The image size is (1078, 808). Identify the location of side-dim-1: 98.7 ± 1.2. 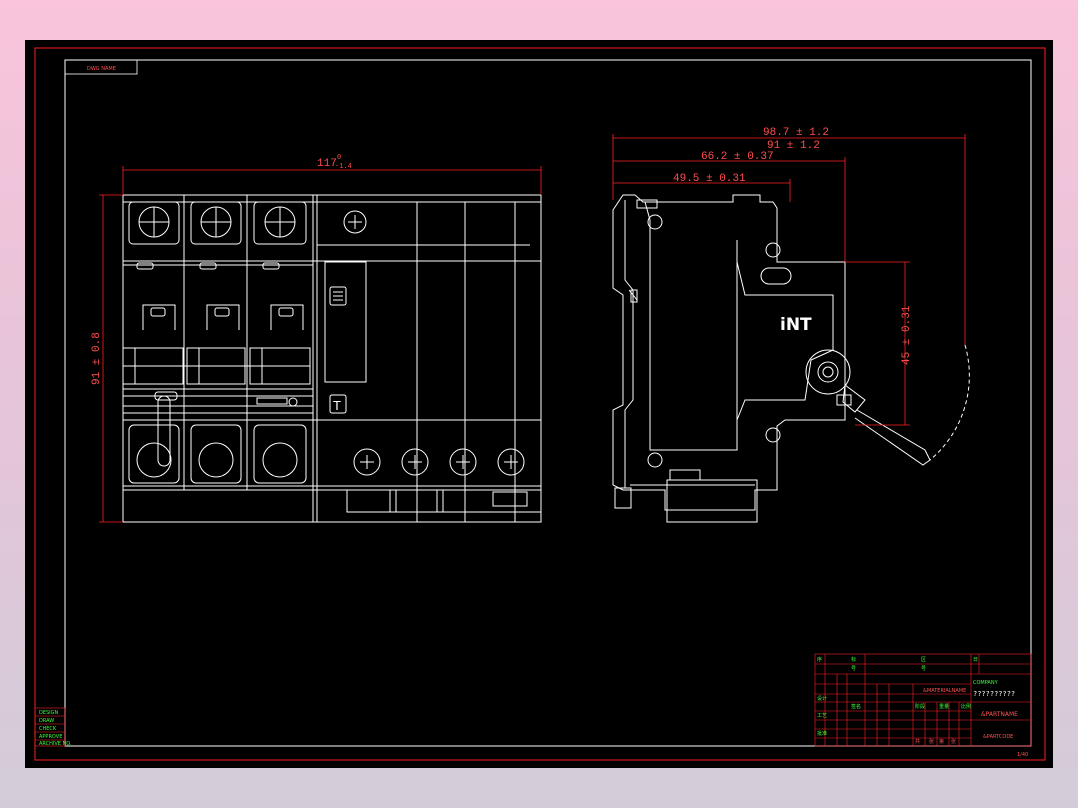
(796, 133).